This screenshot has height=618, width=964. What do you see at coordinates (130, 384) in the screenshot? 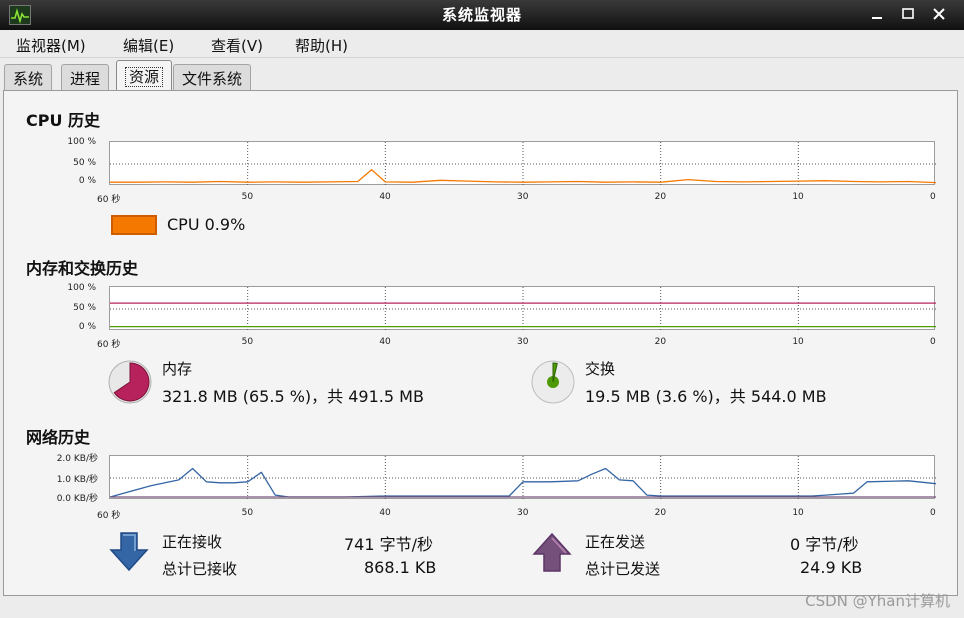
I see `memory-pie-icon` at bounding box center [130, 384].